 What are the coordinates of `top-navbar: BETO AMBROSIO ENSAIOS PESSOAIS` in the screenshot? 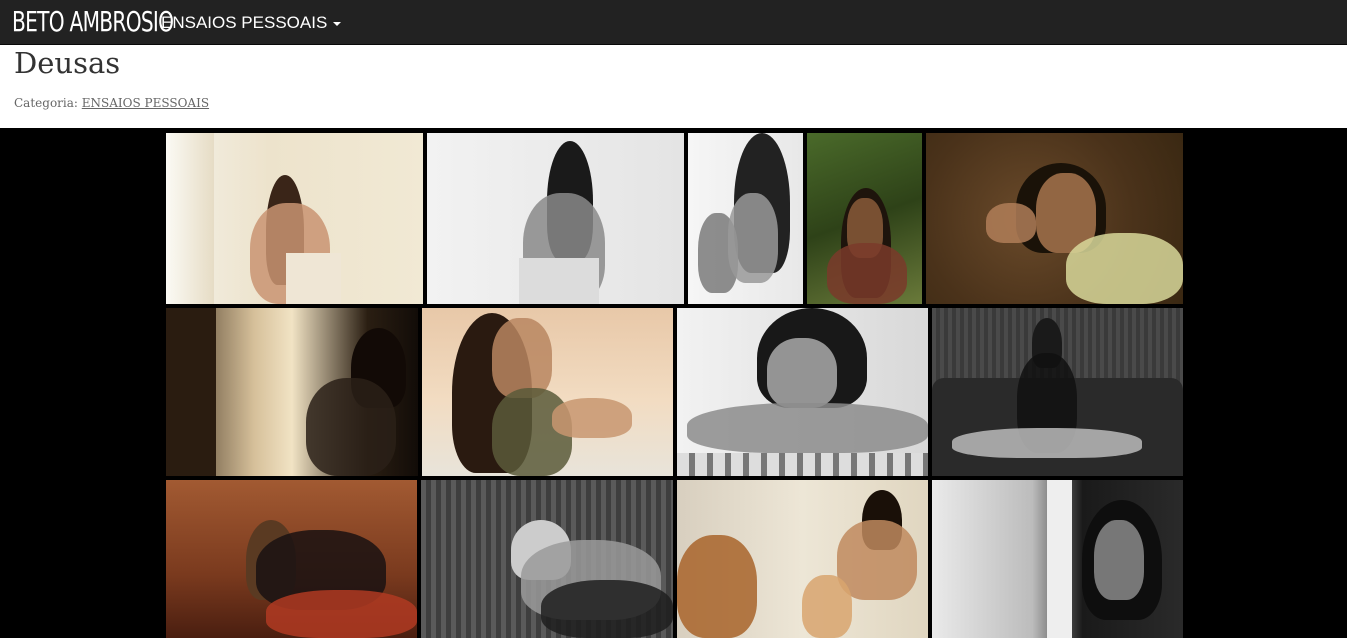 It's located at (673, 22).